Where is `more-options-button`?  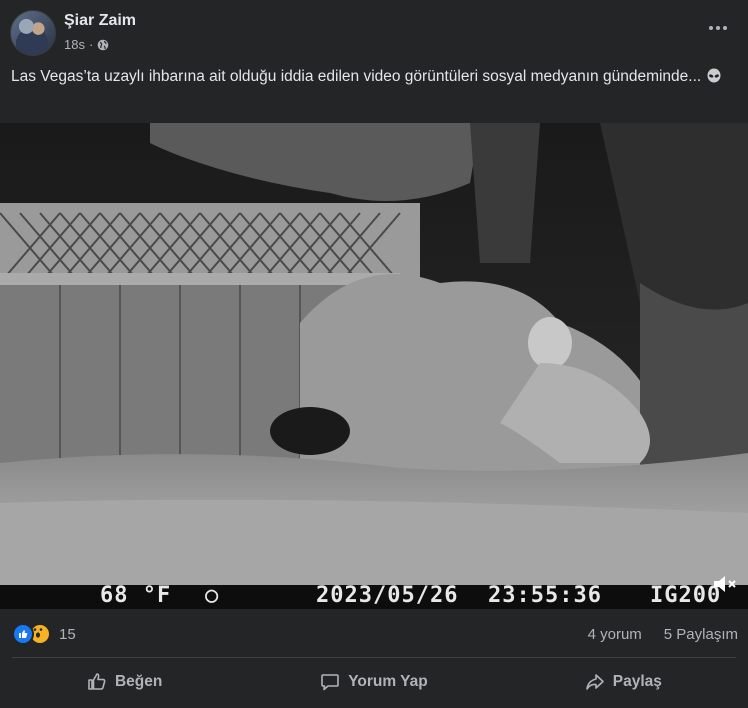 more-options-button is located at coordinates (718, 28).